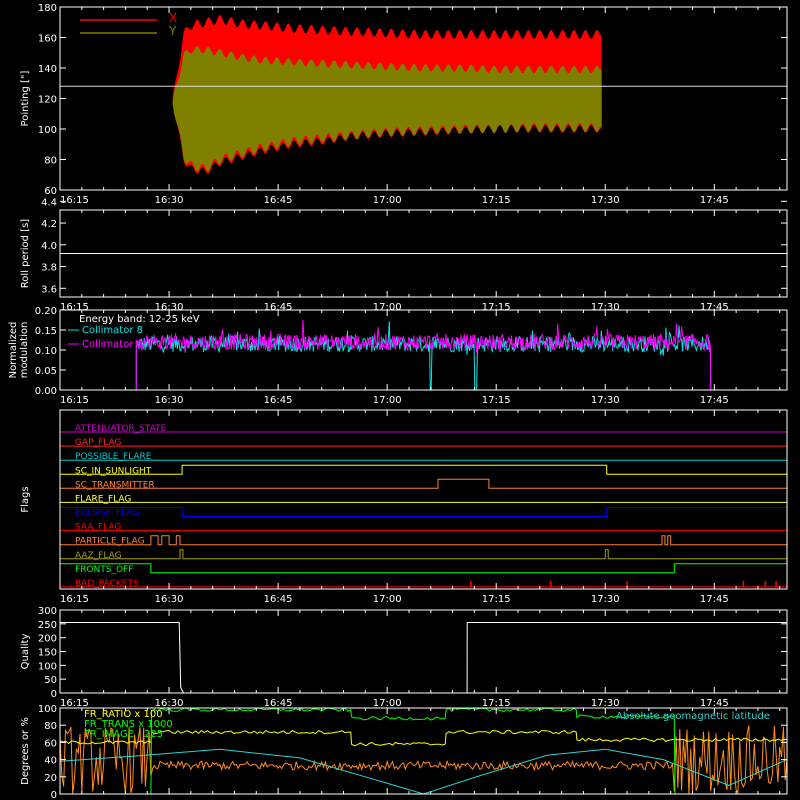 This screenshot has height=800, width=800. Describe the element at coordinates (49, 268) in the screenshot. I see `y-tick-label: 3.8` at that location.